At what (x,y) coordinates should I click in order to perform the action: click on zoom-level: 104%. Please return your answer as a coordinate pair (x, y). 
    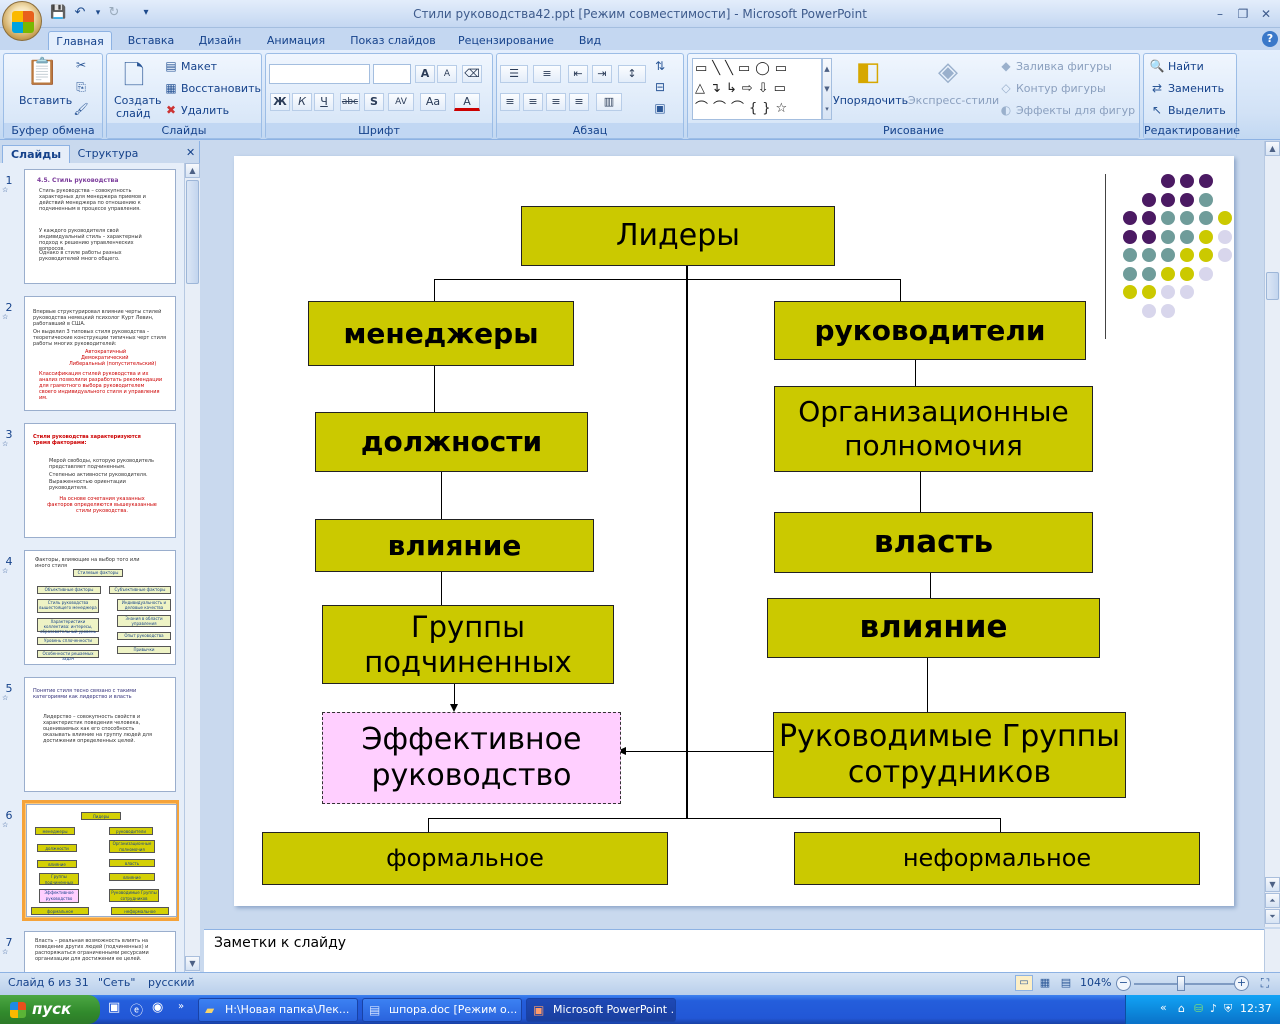
    Looking at the image, I should click on (1095, 982).